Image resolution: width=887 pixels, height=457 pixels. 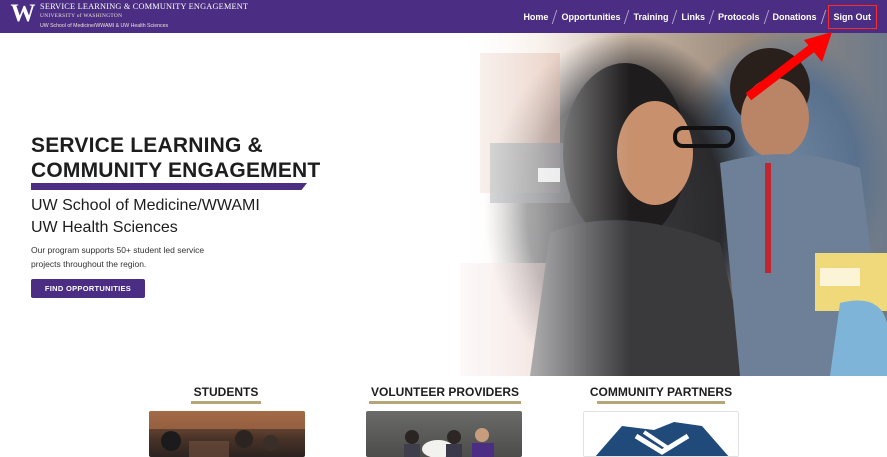 What do you see at coordinates (650, 17) in the screenshot?
I see `nav-training: Training` at bounding box center [650, 17].